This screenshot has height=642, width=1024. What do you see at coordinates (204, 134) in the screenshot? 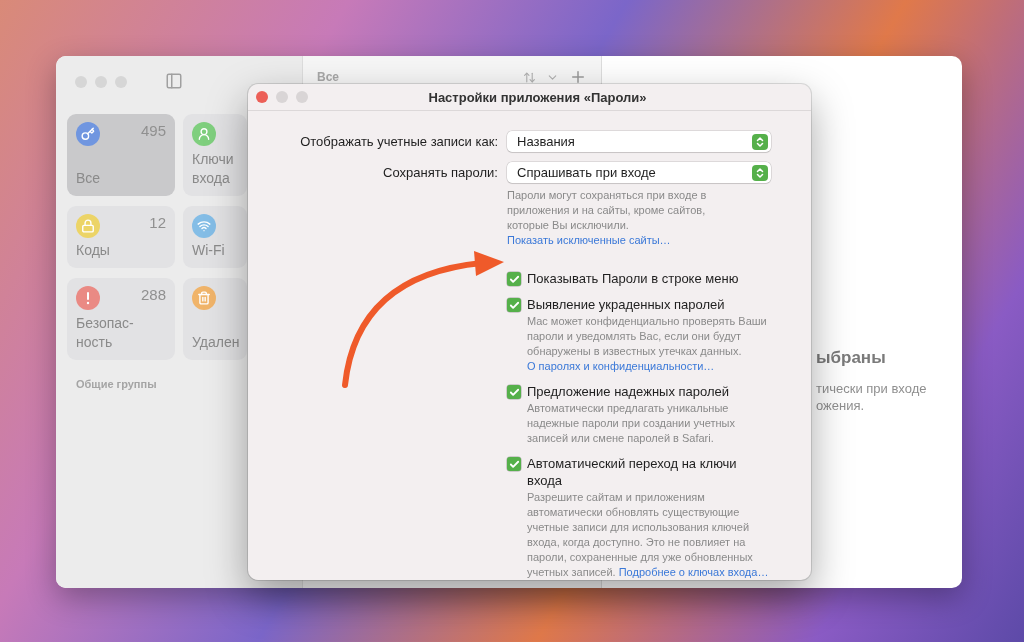
I see `person-icon` at bounding box center [204, 134].